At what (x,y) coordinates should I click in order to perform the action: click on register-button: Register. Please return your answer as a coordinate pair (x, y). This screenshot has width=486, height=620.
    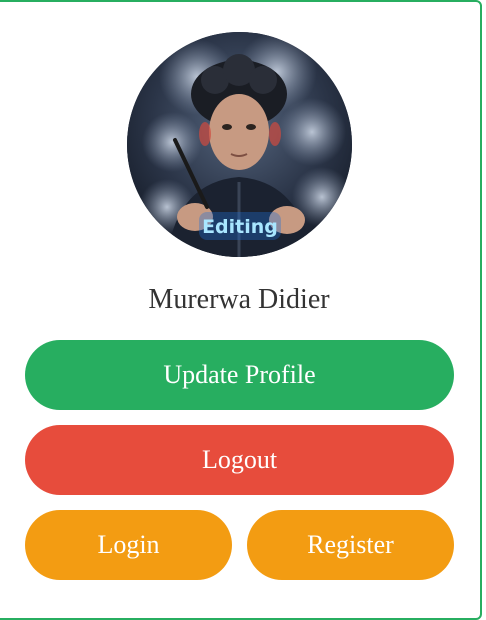
    Looking at the image, I should click on (350, 545).